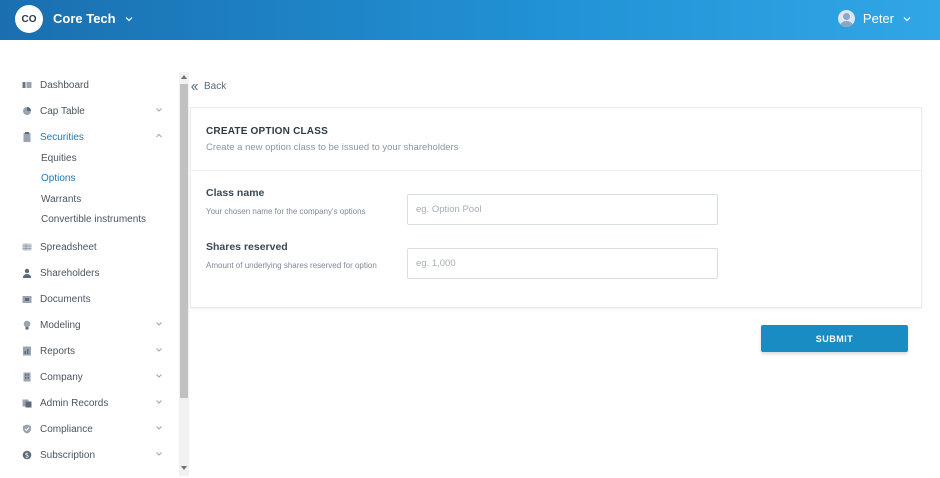  What do you see at coordinates (27, 247) in the screenshot?
I see `spreadsheet-icon` at bounding box center [27, 247].